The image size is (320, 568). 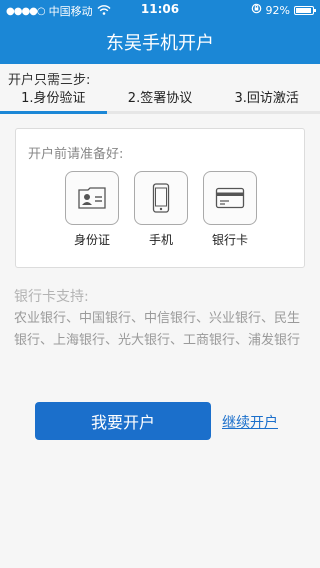 I want to click on prep-item-phone: 手机, so click(x=161, y=209).